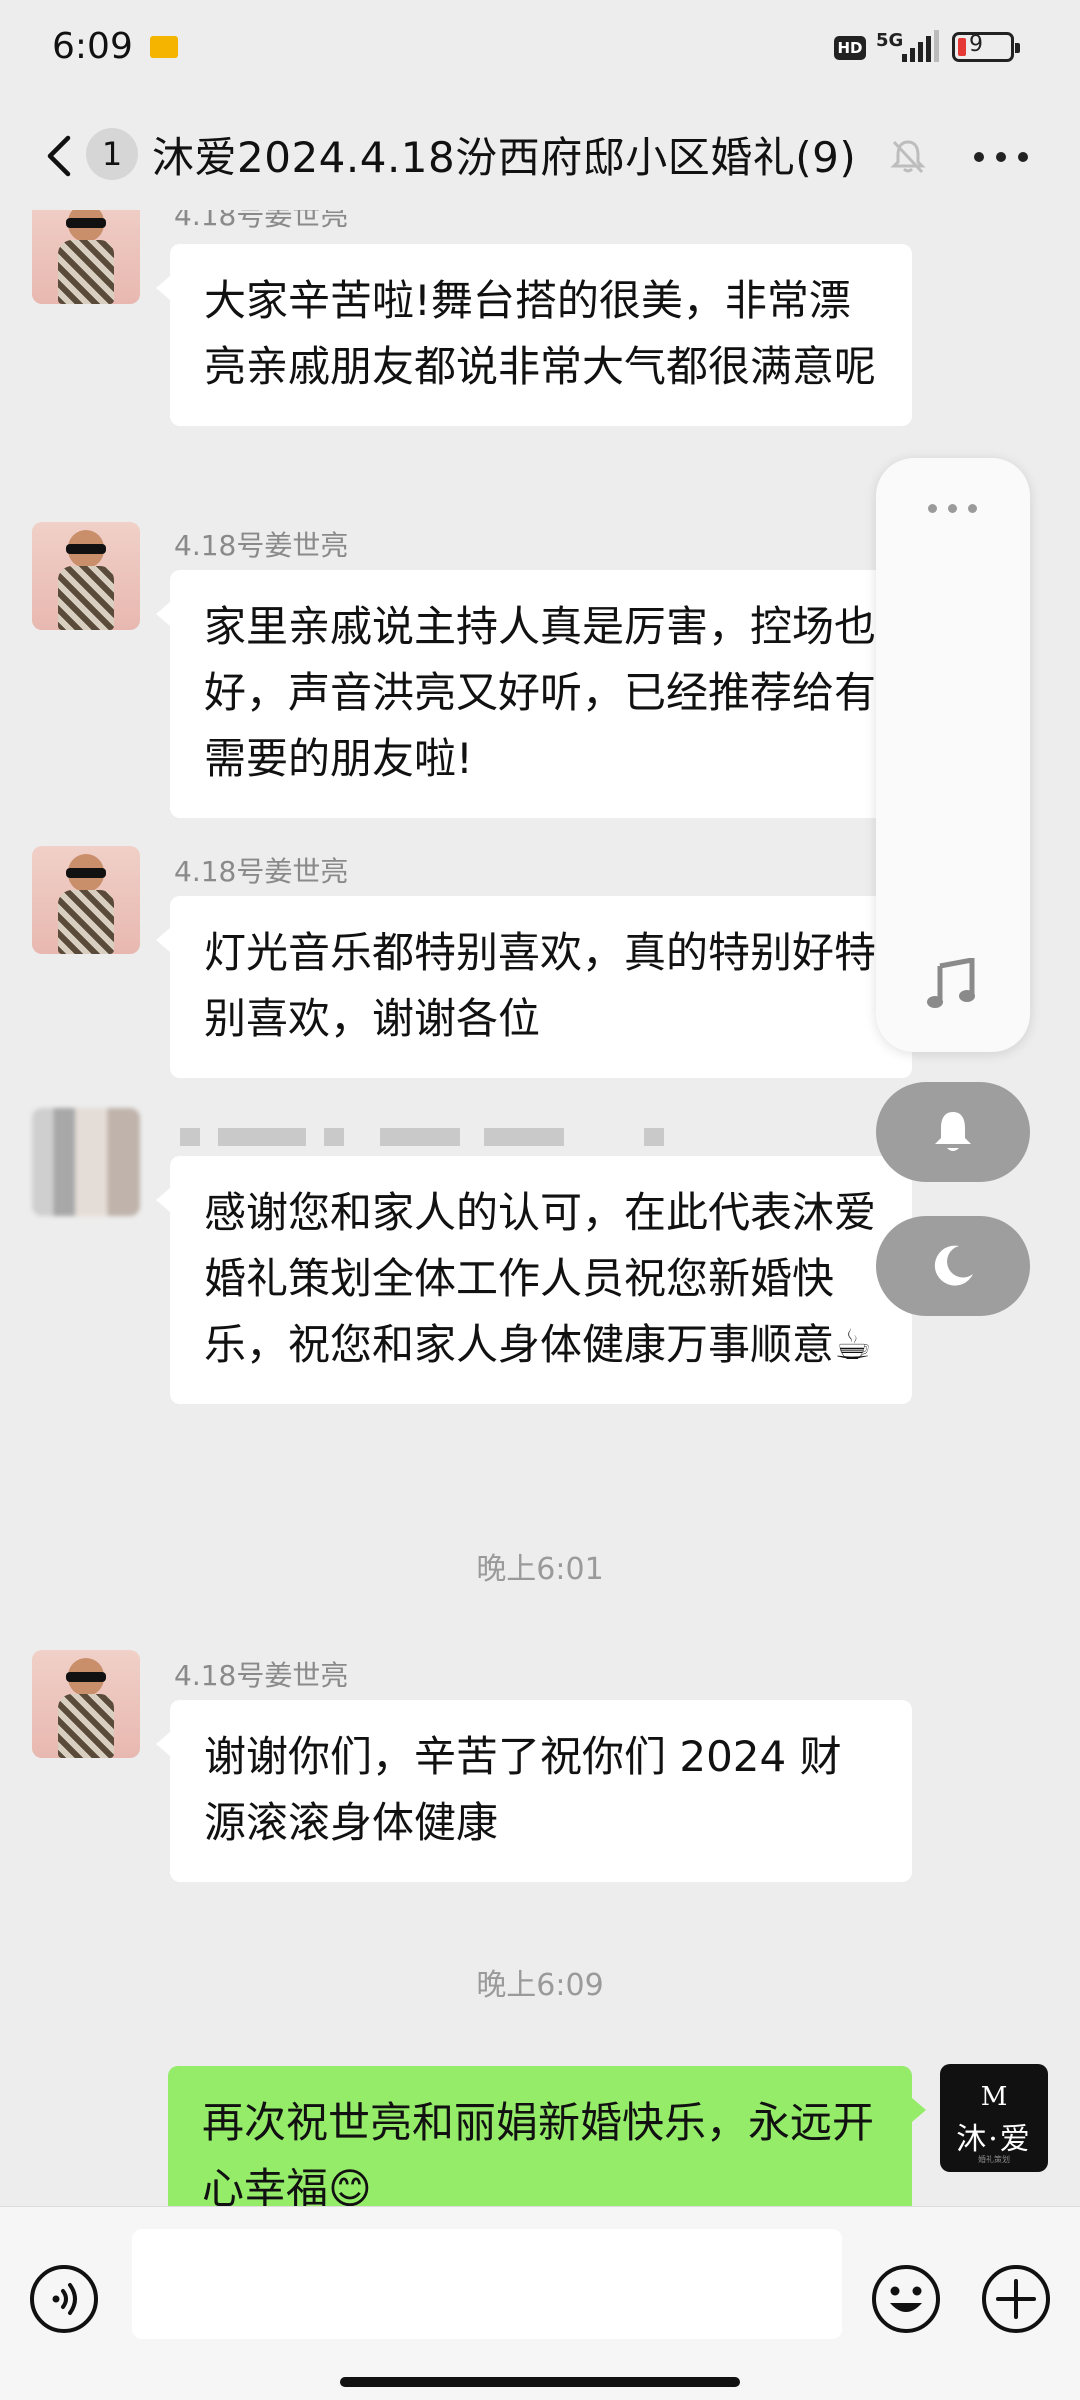 This screenshot has width=1080, height=2400. Describe the element at coordinates (994, 2097) in the screenshot. I see `brand-logo-mark: M` at that location.